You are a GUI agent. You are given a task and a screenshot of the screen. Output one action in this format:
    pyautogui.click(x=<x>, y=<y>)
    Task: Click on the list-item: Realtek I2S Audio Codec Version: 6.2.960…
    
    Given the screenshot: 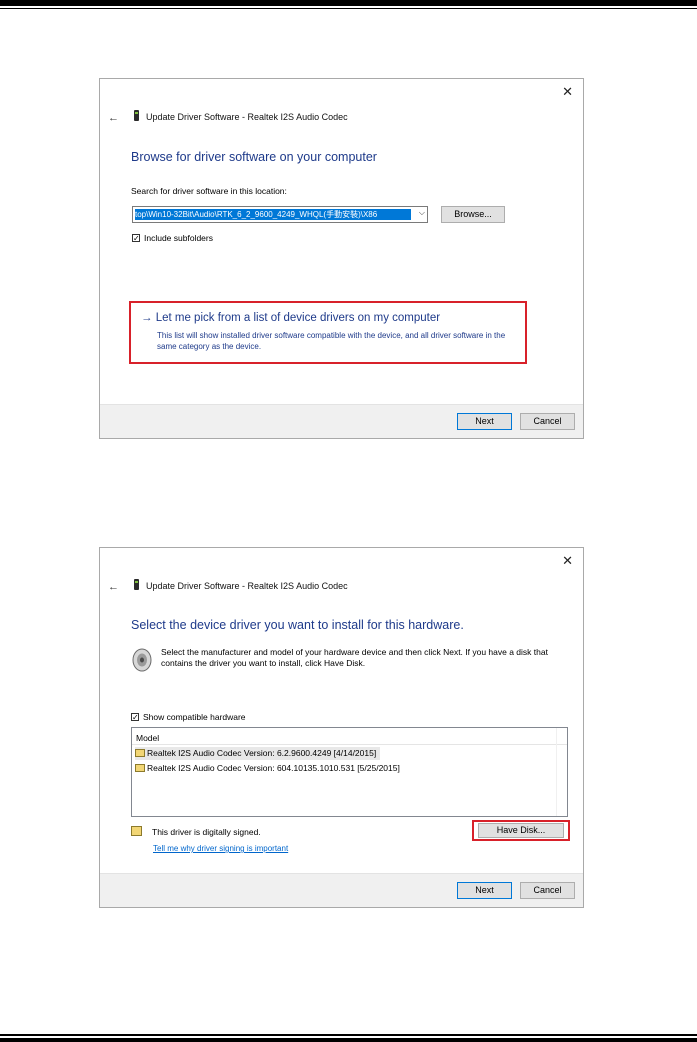 What is the action you would take?
    pyautogui.click(x=258, y=753)
    